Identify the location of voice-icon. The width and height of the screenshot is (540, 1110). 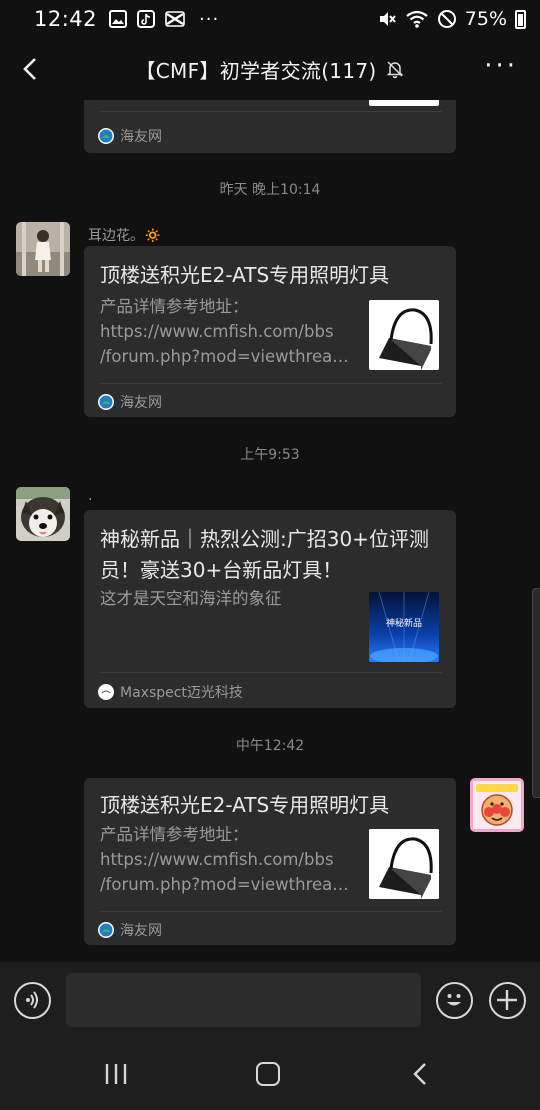
(32, 1000).